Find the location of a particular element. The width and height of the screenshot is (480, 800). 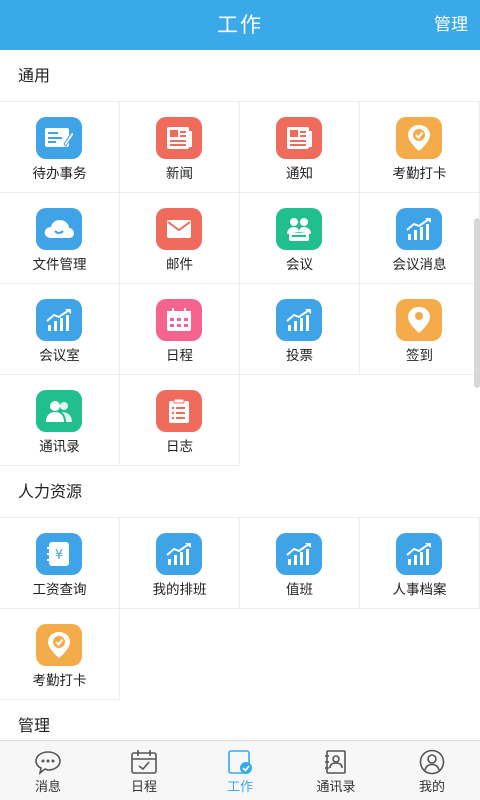

mail-icon is located at coordinates (179, 229).